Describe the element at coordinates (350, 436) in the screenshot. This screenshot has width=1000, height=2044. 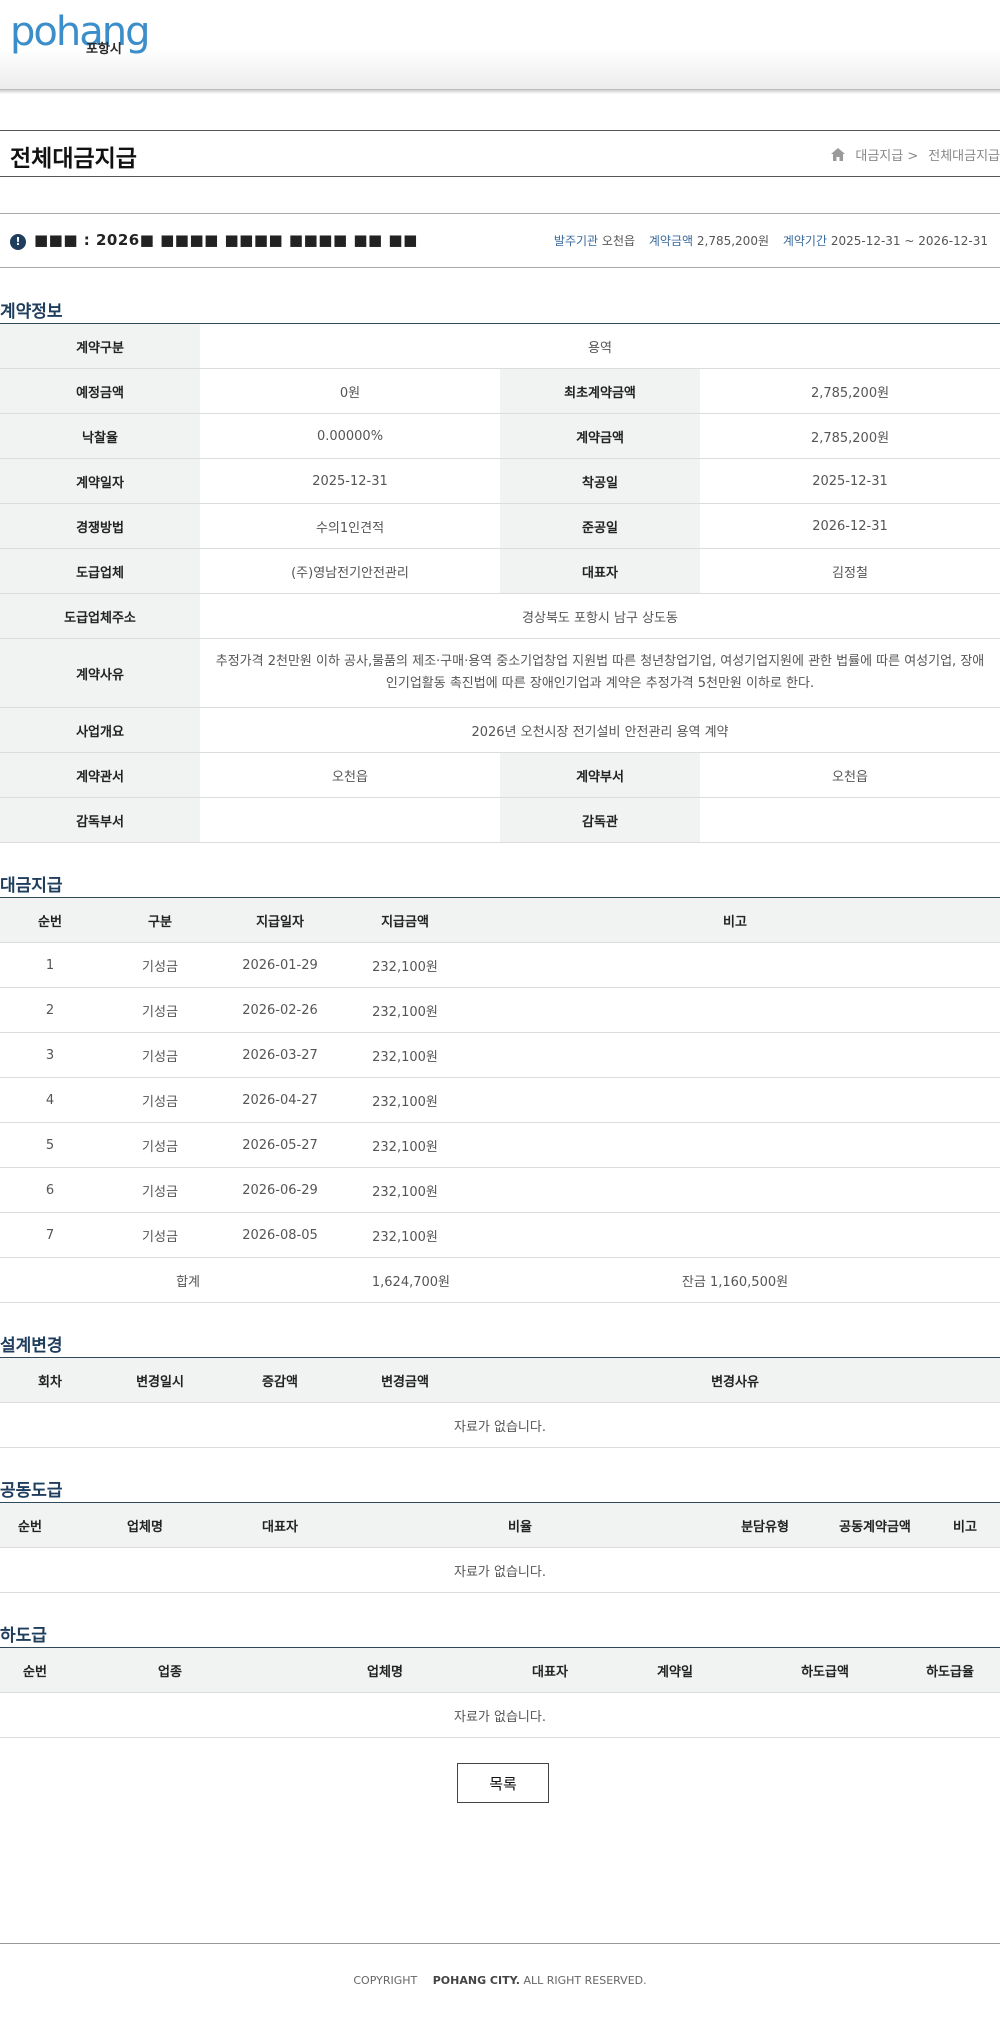
I see `field-value: 0.00000%` at that location.